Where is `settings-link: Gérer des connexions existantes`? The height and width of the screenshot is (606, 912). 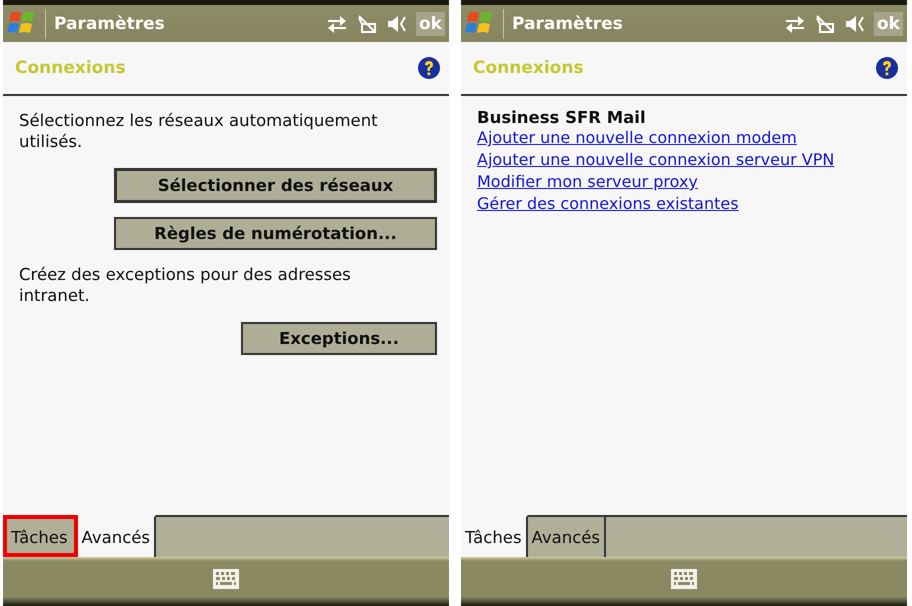 settings-link: Gérer des connexions existantes is located at coordinates (686, 204).